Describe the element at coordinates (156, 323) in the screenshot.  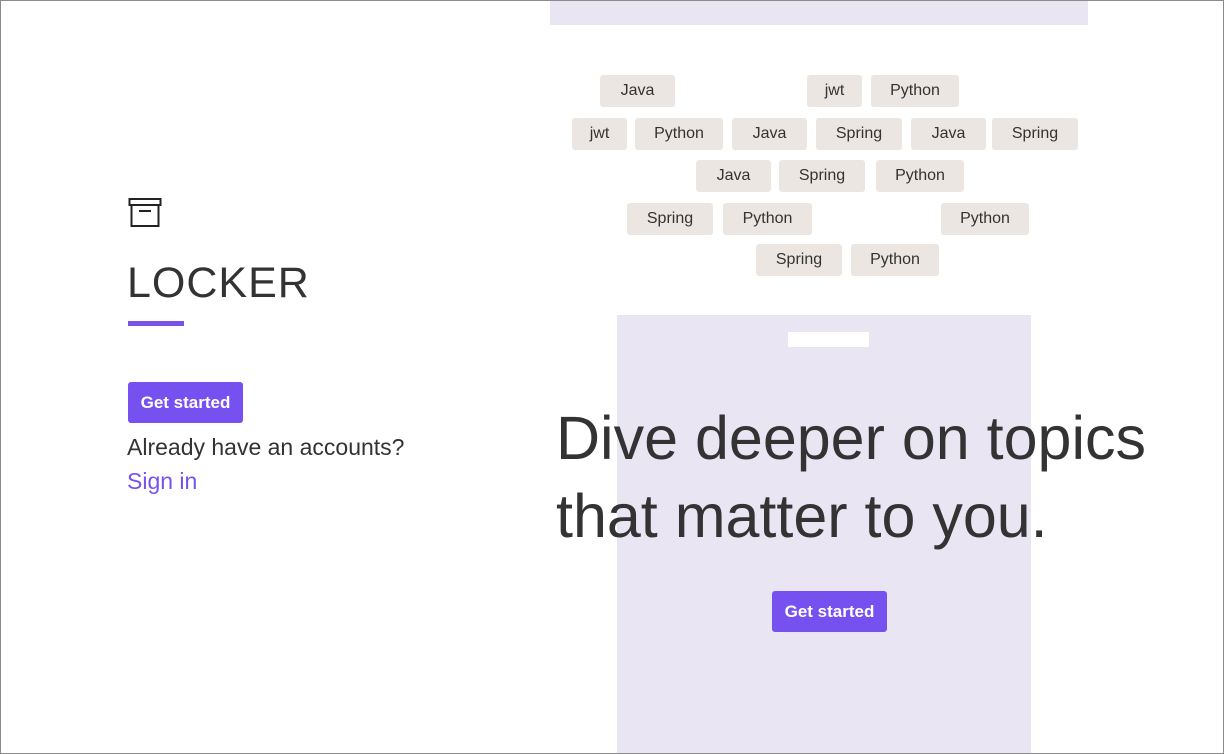
I see `brand-underline` at that location.